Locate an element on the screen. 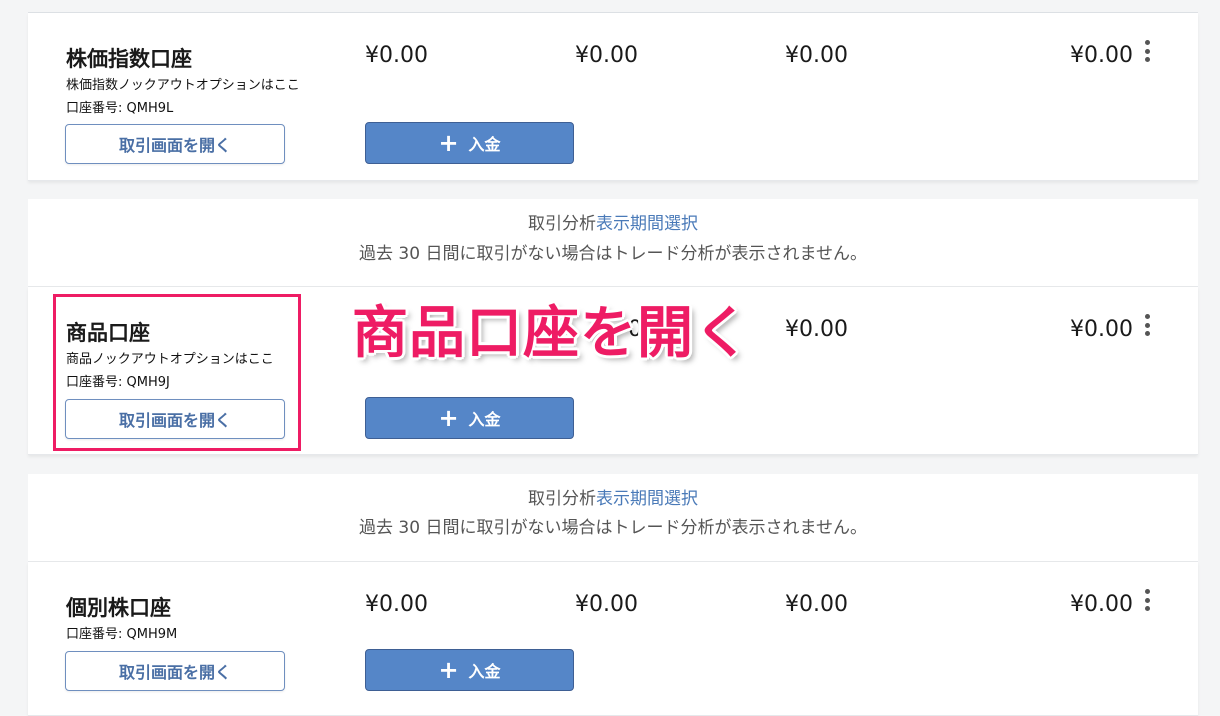 Image resolution: width=1220 pixels, height=716 pixels. account-name: 商品口座 is located at coordinates (108, 333).